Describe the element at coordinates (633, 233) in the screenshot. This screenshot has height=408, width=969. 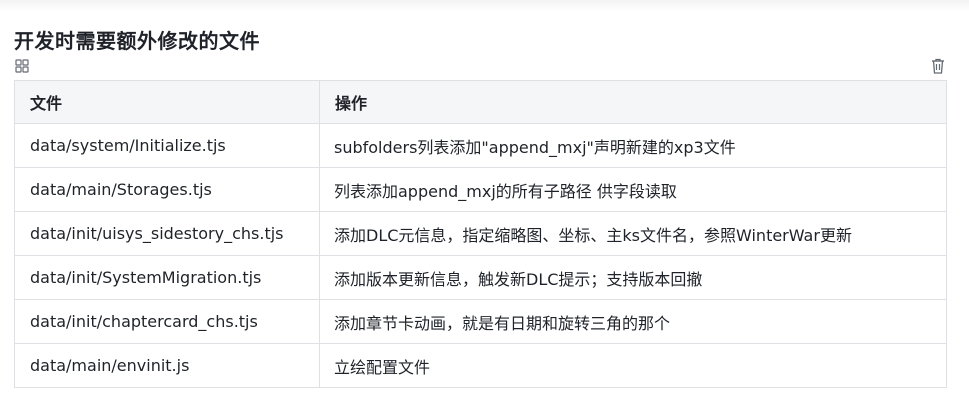
I see `action-cell: 添加DLC元信息，指定缩略图、坐标、主ks文件名，参照WinterWar更新` at that location.